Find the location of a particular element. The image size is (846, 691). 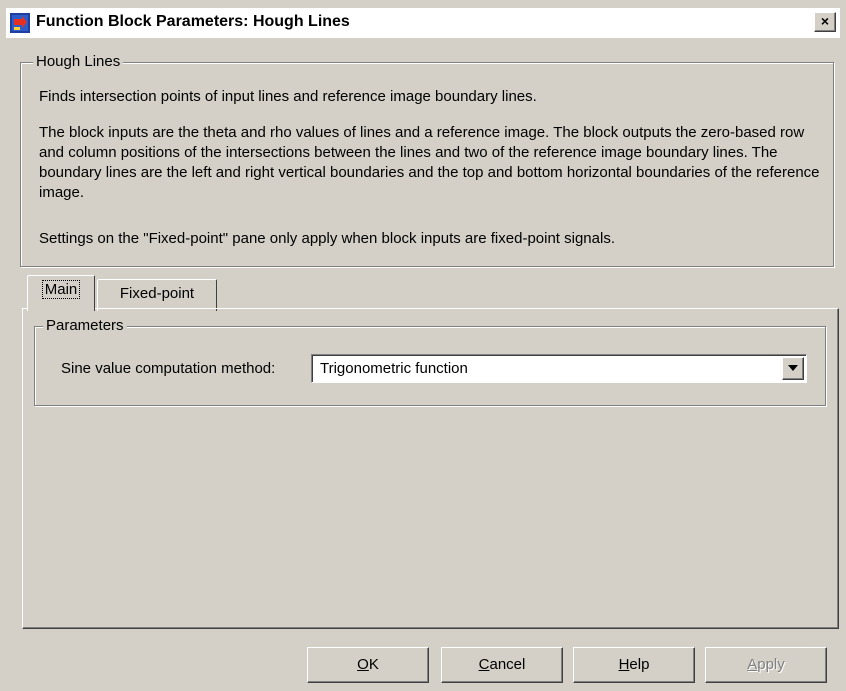

ok-label: K is located at coordinates (373, 664).